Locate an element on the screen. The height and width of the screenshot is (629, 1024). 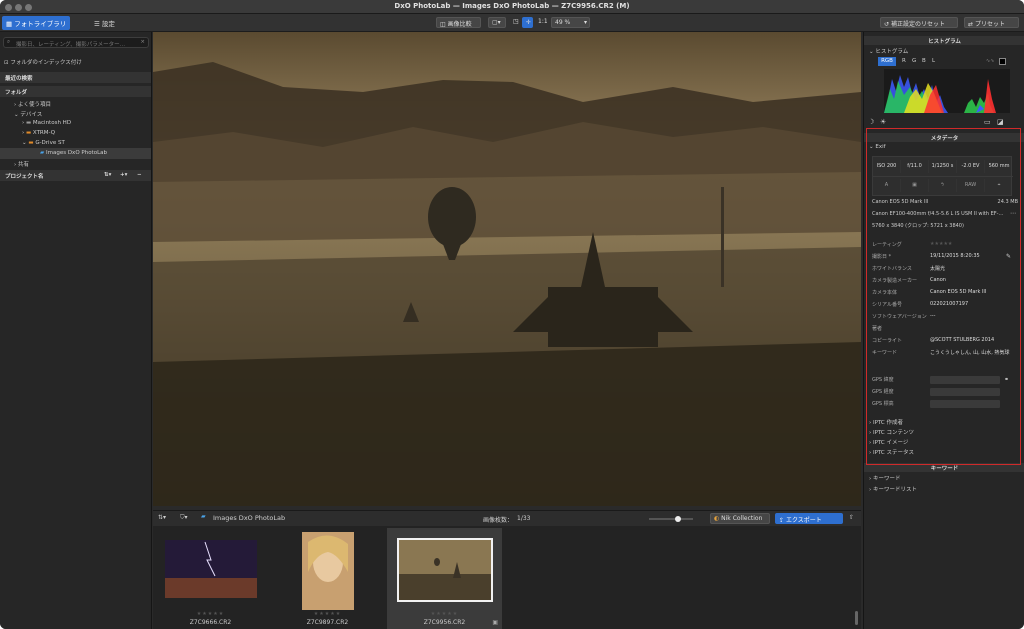
channel-rgb: RGB is located at coordinates (887, 61).